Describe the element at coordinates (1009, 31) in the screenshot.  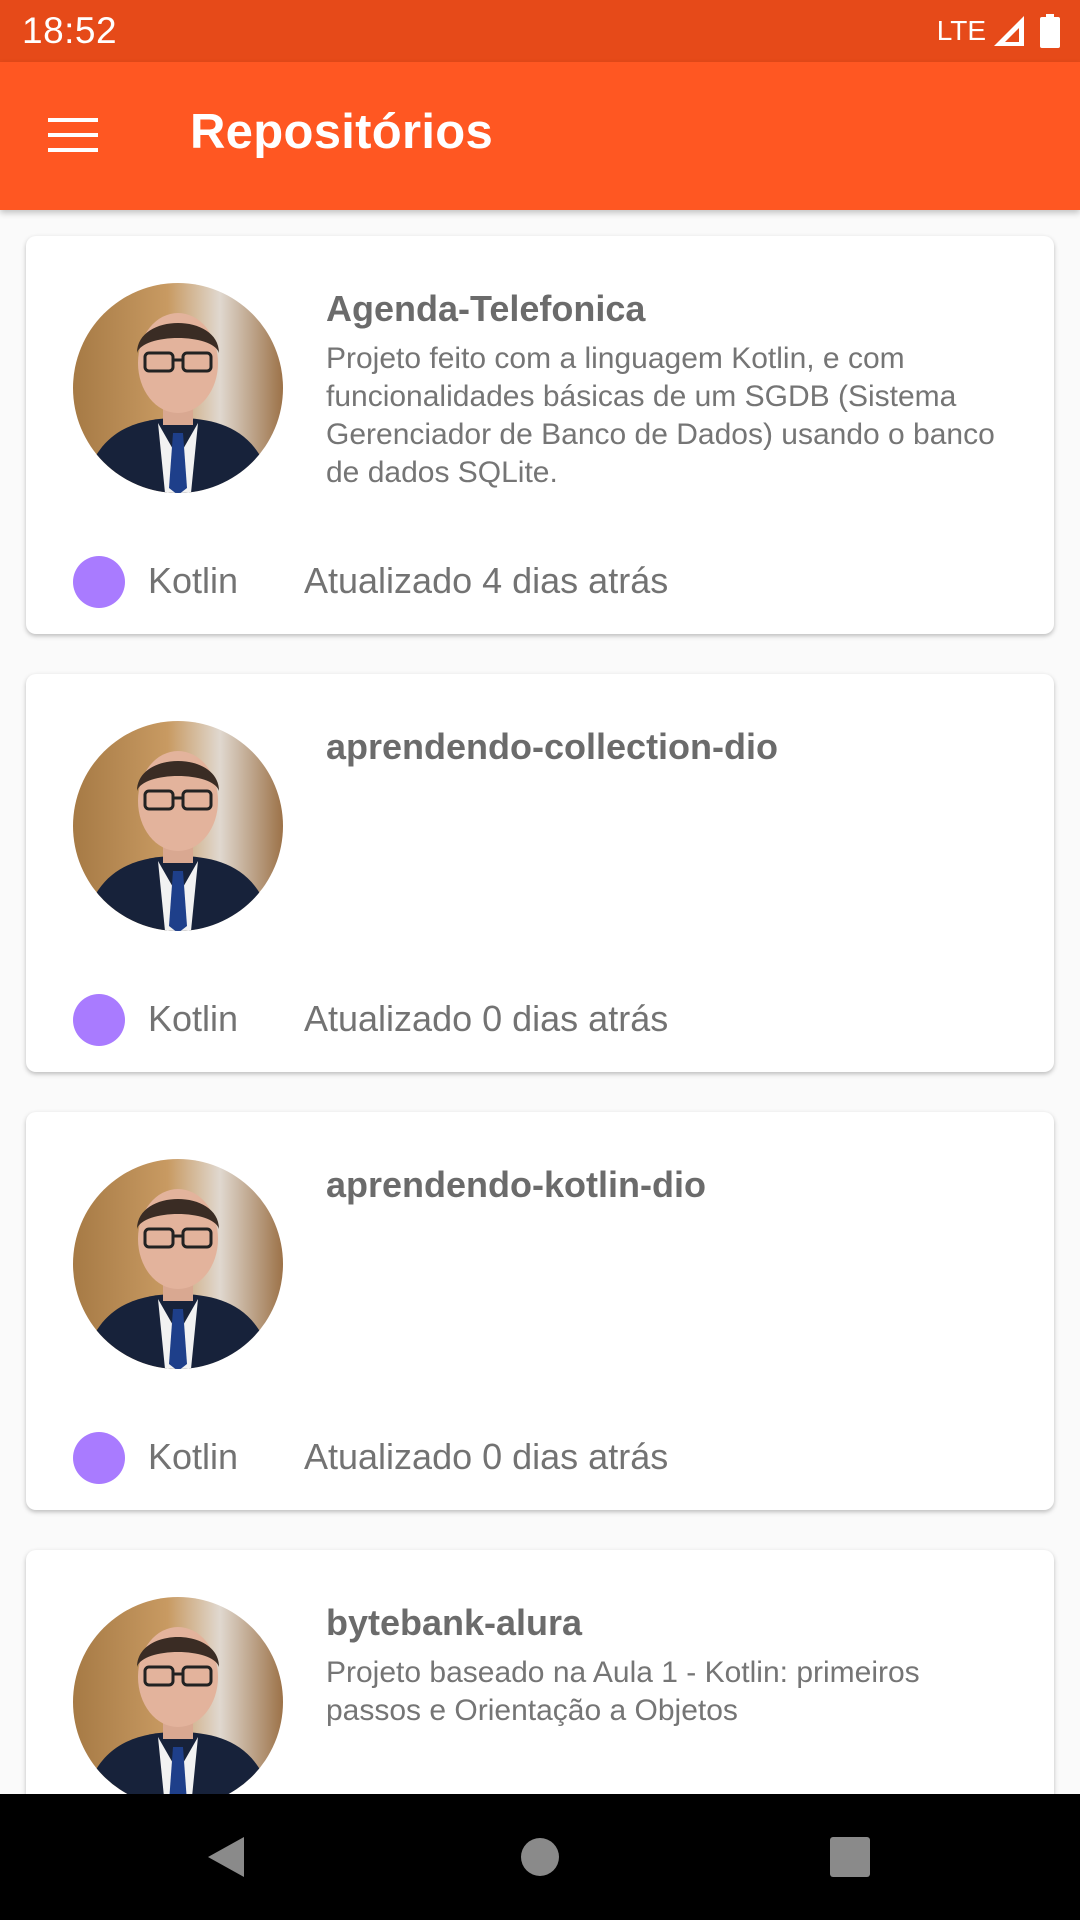
I see `signal-icon` at that location.